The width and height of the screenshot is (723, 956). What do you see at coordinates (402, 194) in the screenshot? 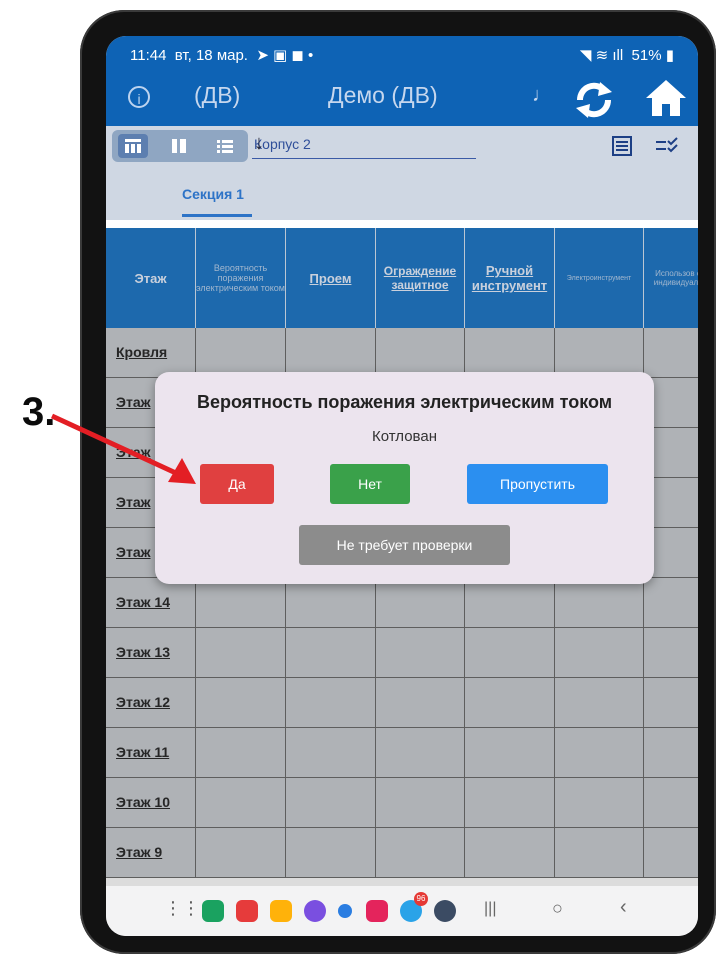
I see `section-tabs: Секция 1` at bounding box center [402, 194].